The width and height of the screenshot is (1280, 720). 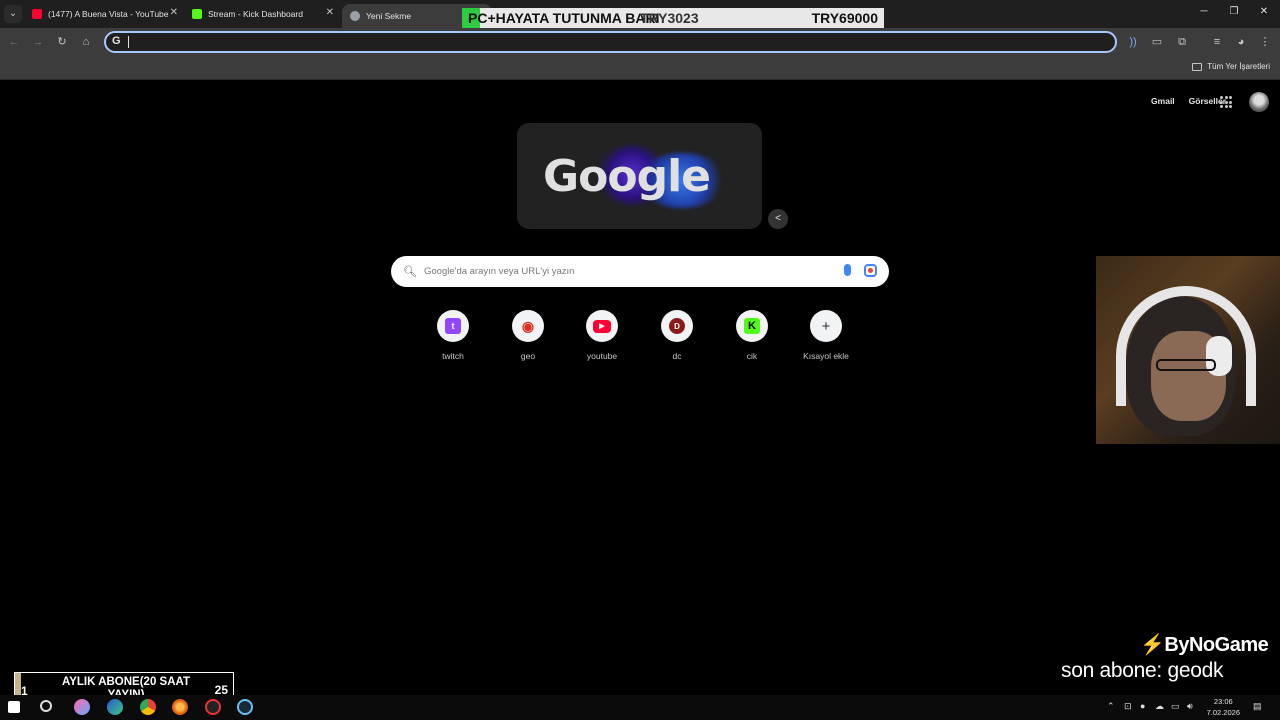 I want to click on webcam-overlay, so click(x=1188, y=350).